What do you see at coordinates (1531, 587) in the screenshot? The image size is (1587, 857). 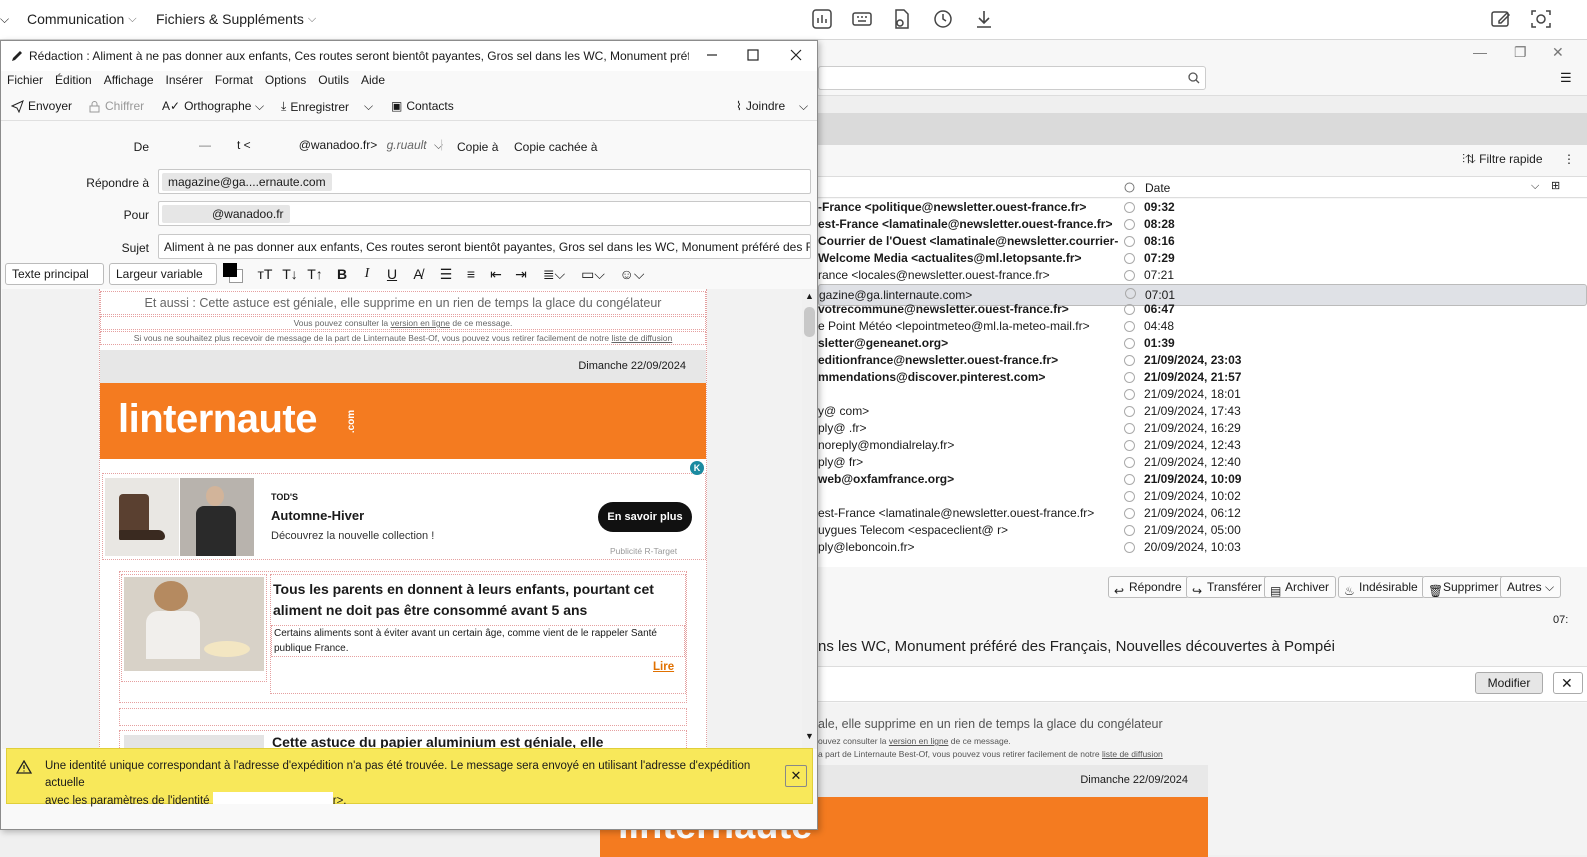 I see `more-button: Autres ⌵` at bounding box center [1531, 587].